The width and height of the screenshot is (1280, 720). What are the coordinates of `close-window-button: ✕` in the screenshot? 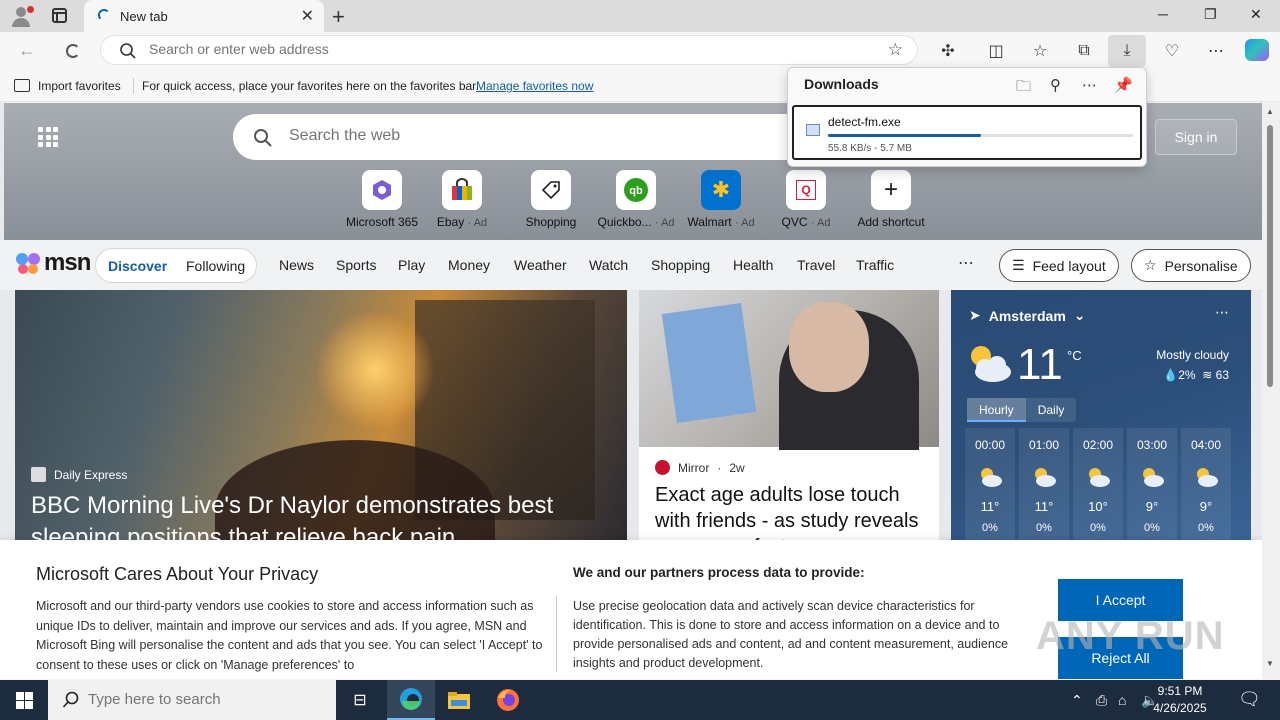 It's located at (1256, 14).